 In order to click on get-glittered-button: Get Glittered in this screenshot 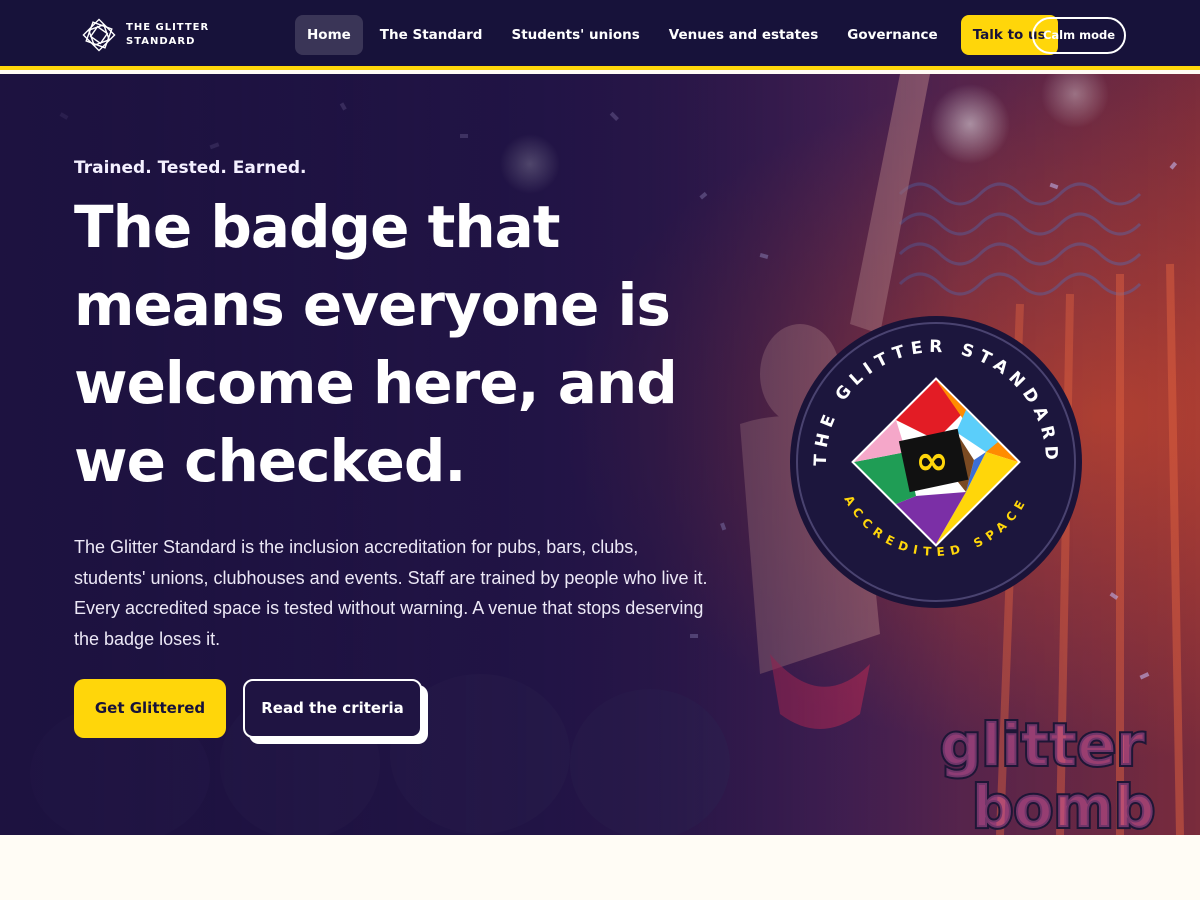, I will do `click(150, 708)`.